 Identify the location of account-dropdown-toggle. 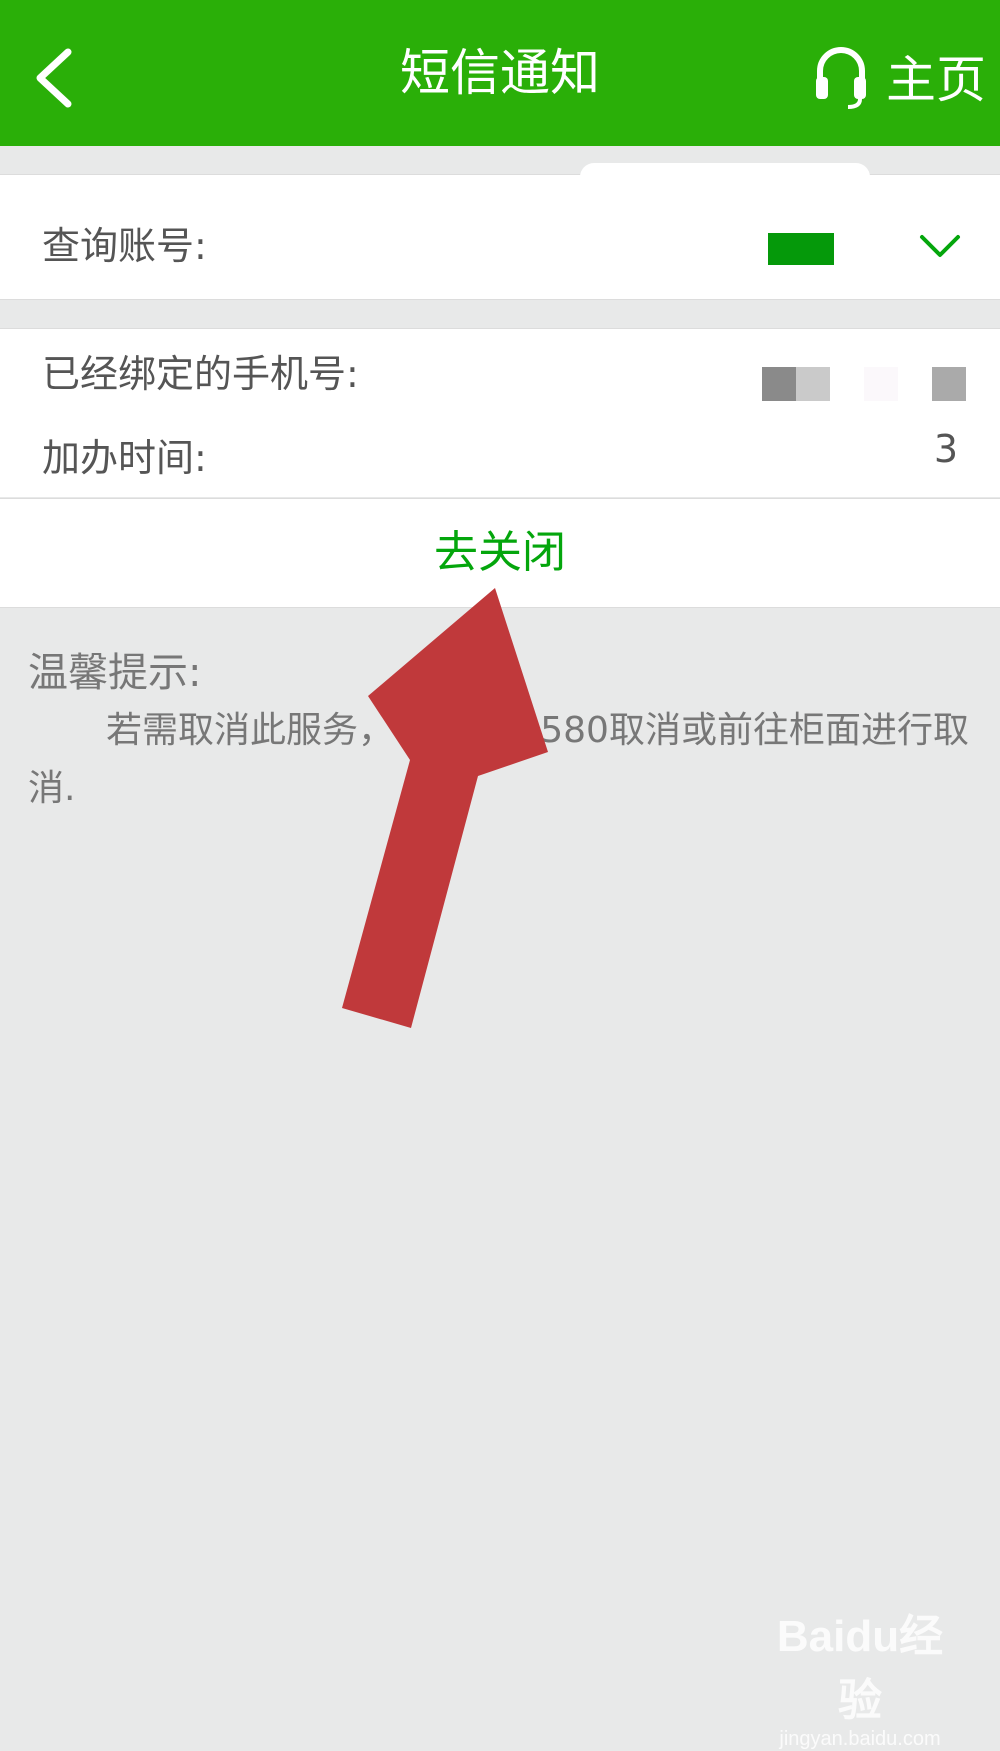
(940, 245).